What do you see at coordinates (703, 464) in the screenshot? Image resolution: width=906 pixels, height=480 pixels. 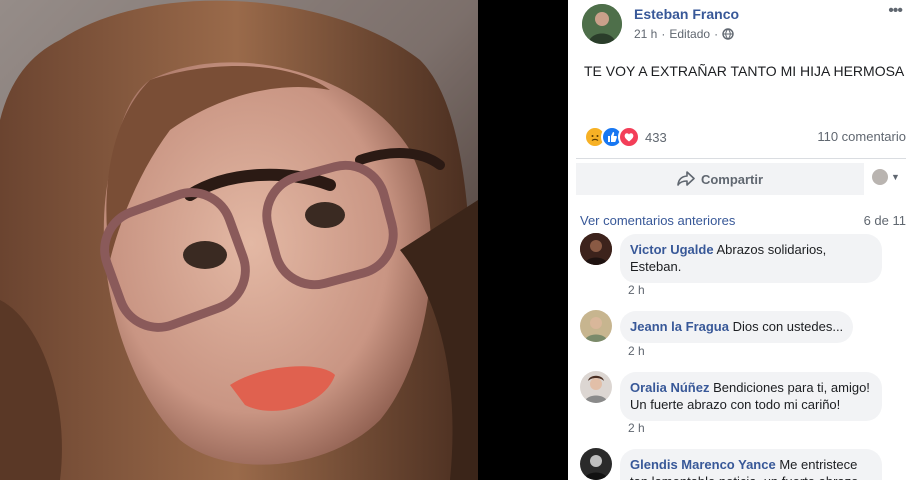 I see `comment-author: Glendis Marenco Yance` at bounding box center [703, 464].